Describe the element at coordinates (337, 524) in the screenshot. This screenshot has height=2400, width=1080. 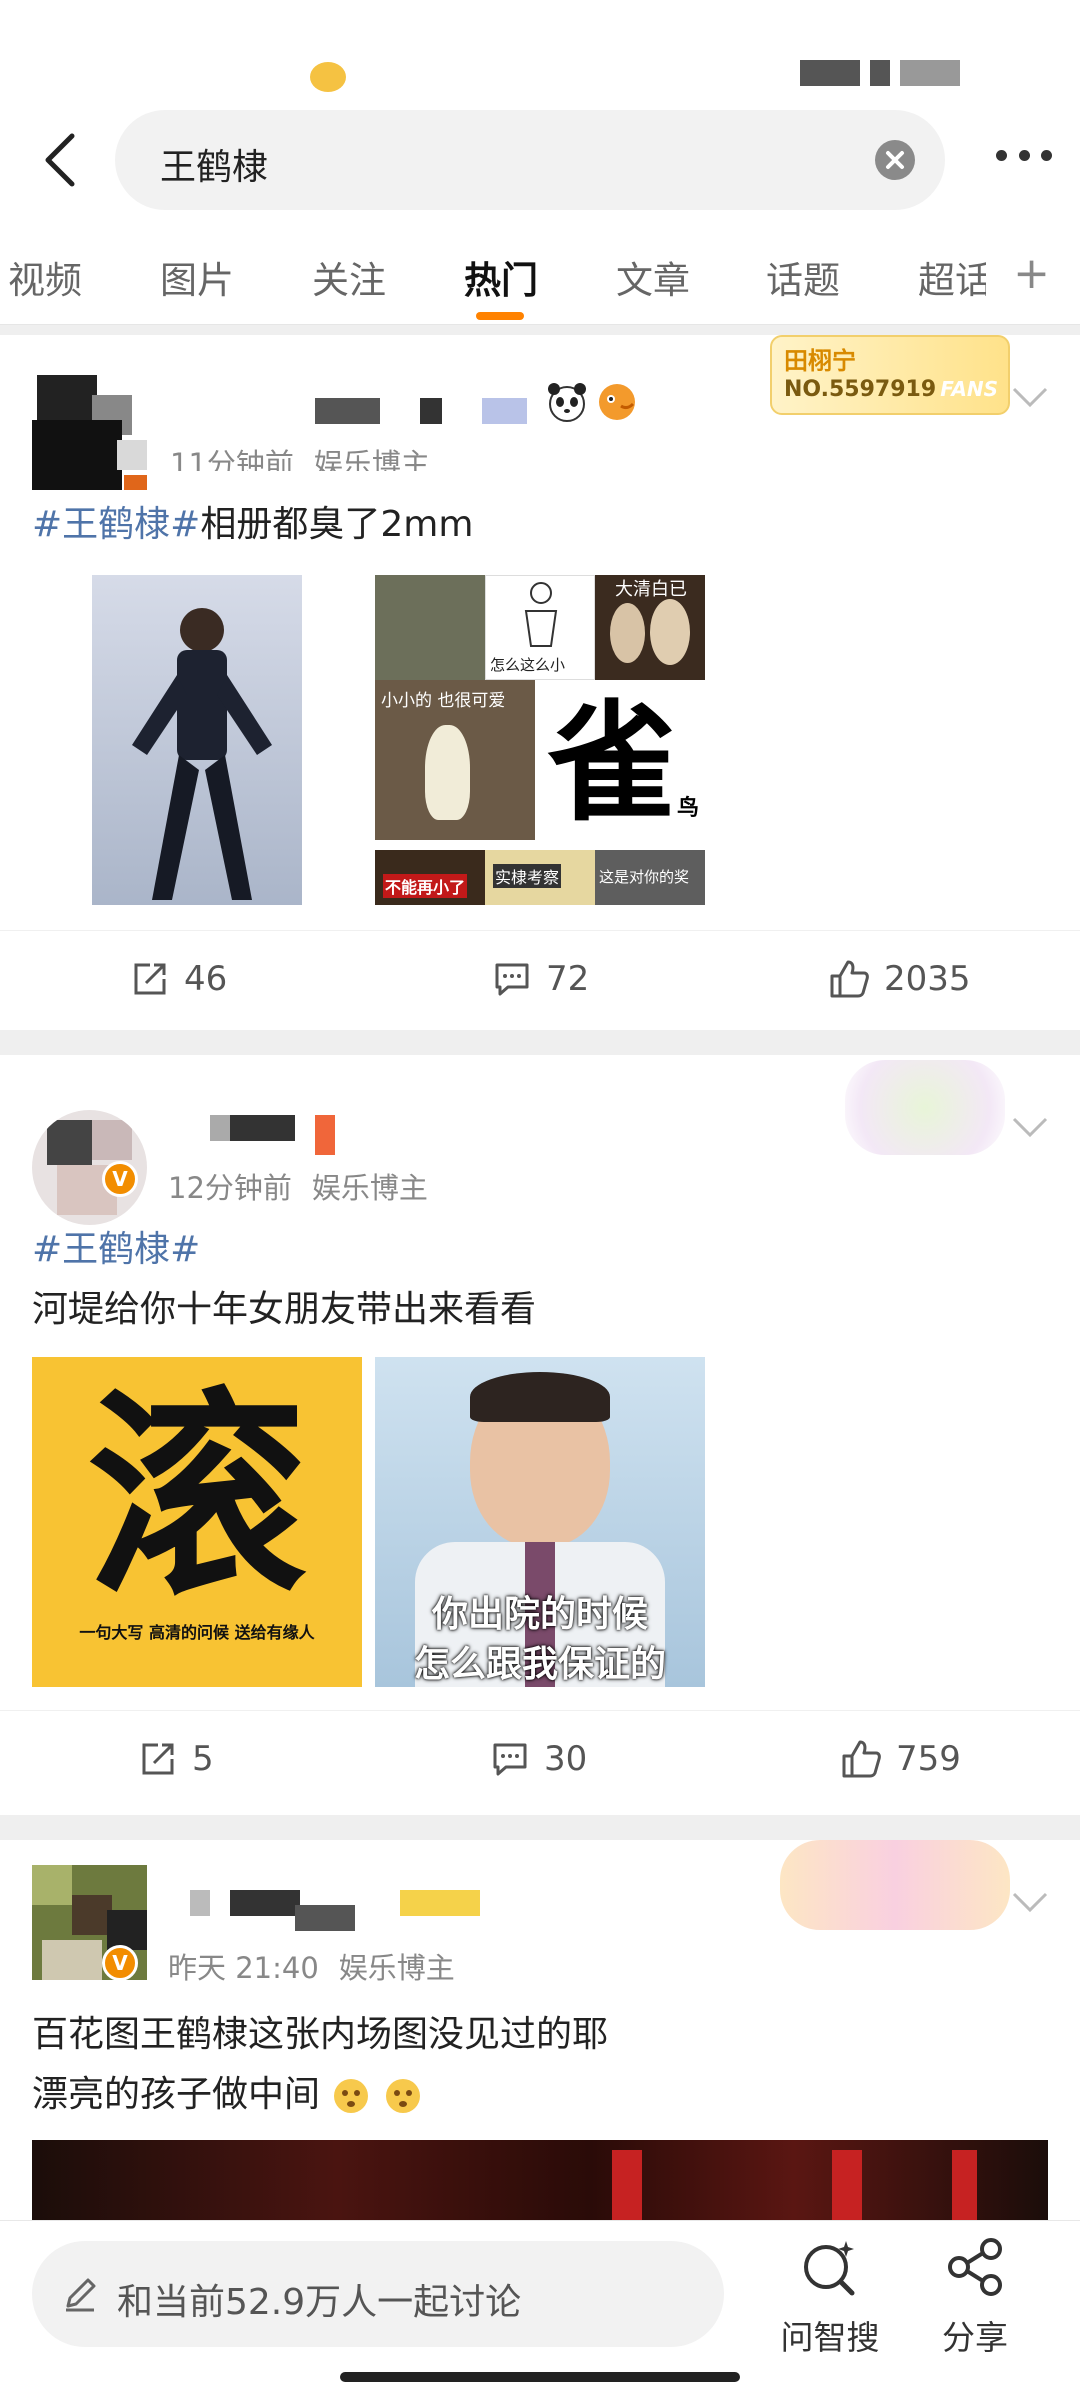
I see `post-body: 相册都臭了2mm` at that location.